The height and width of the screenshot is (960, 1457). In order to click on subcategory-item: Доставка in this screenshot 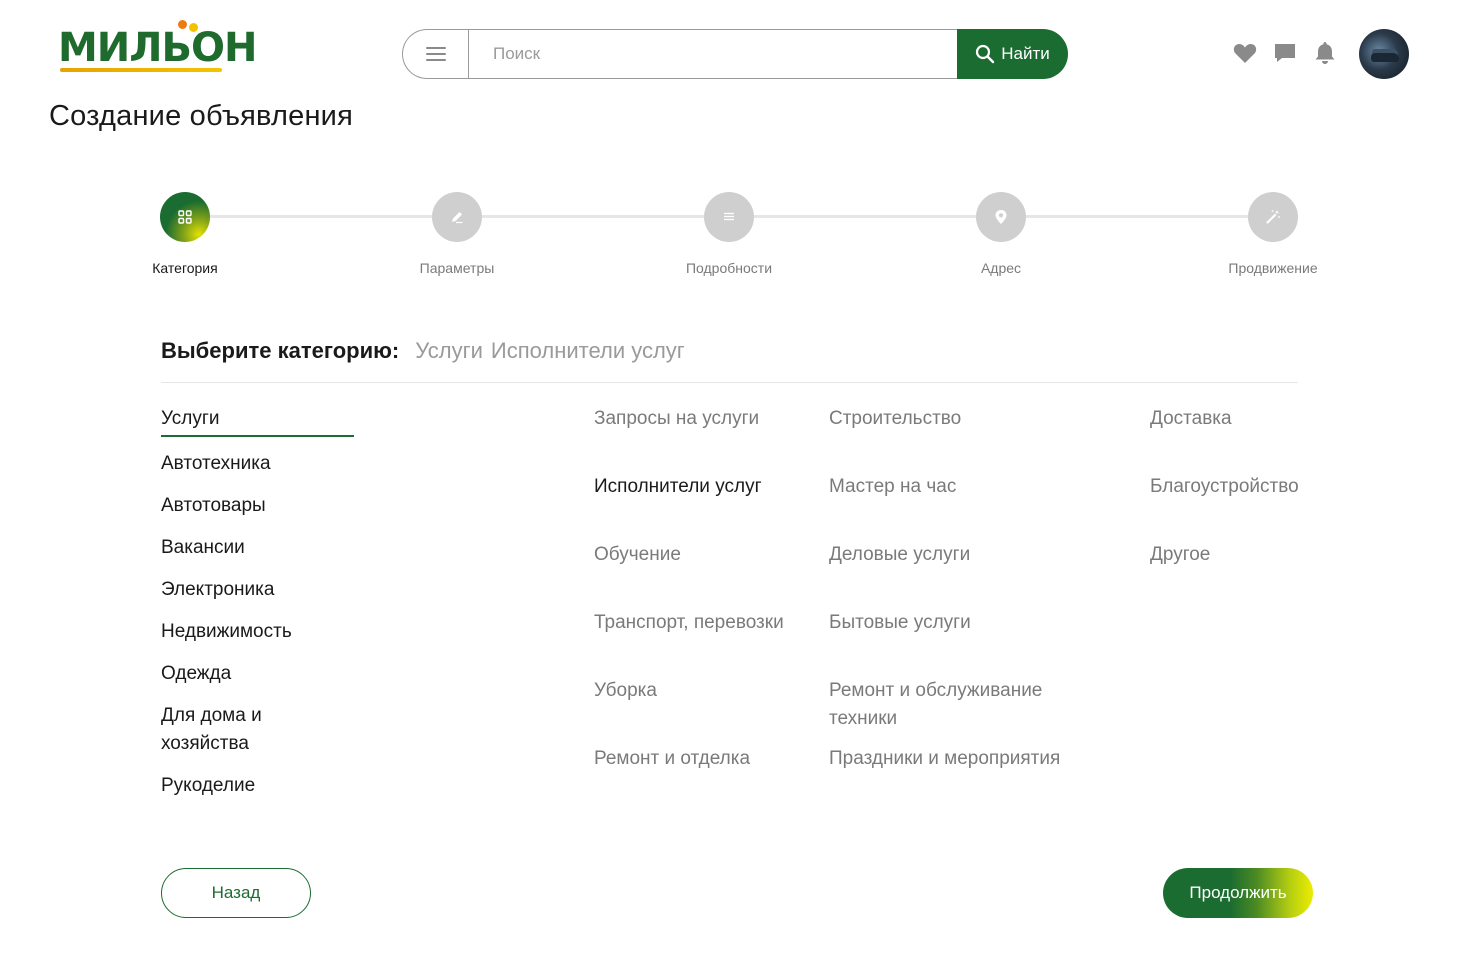, I will do `click(1191, 419)`.